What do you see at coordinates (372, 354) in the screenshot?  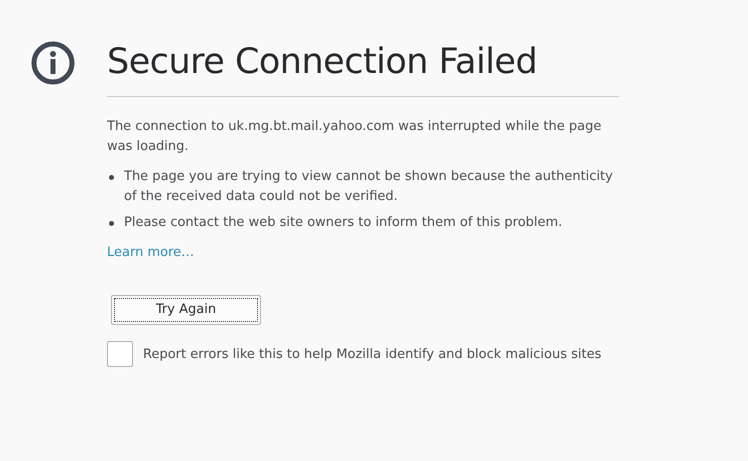 I see `report-label: Report errors like this to help Mozilla identify and block malicious sites` at bounding box center [372, 354].